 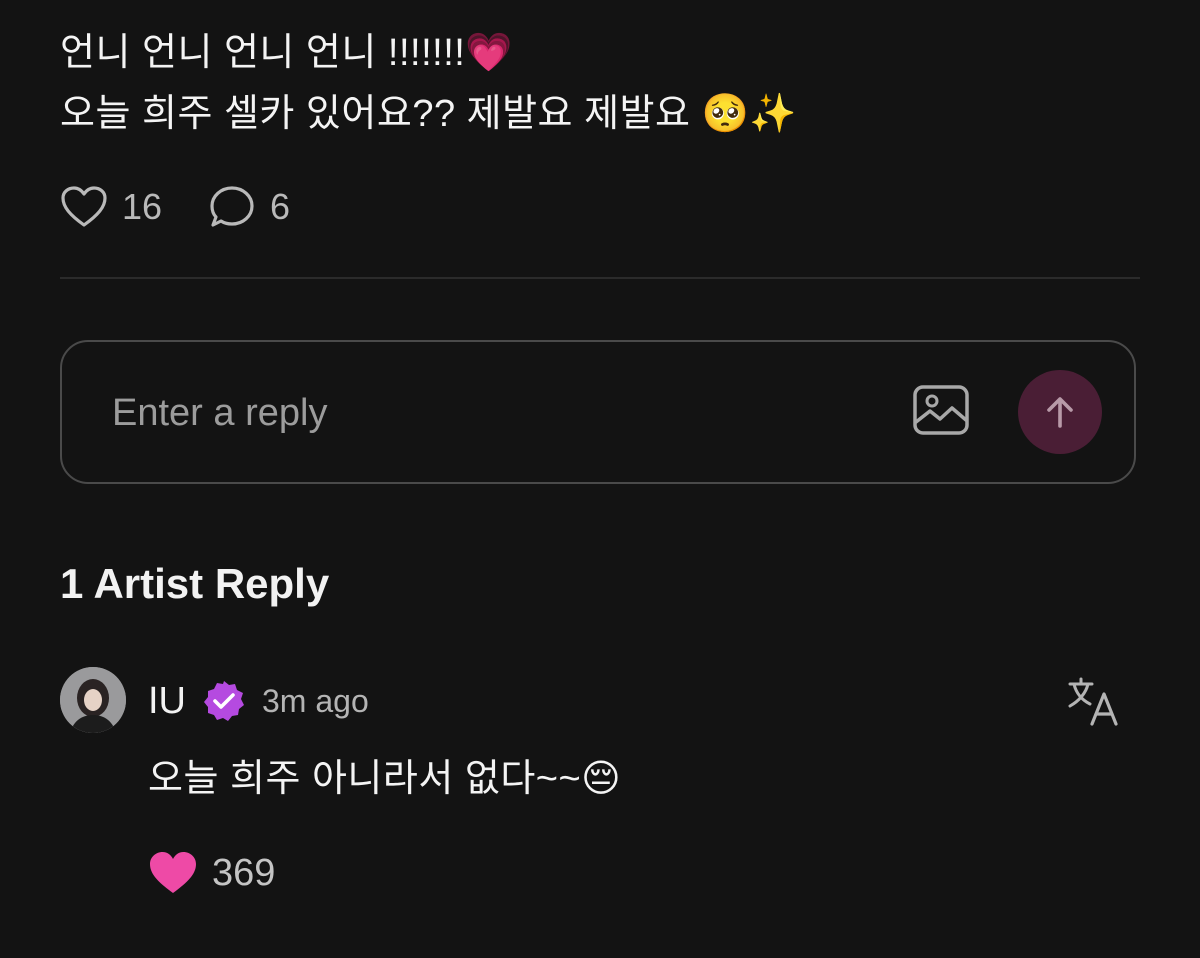 What do you see at coordinates (142, 206) in the screenshot?
I see `like-count: 16` at bounding box center [142, 206].